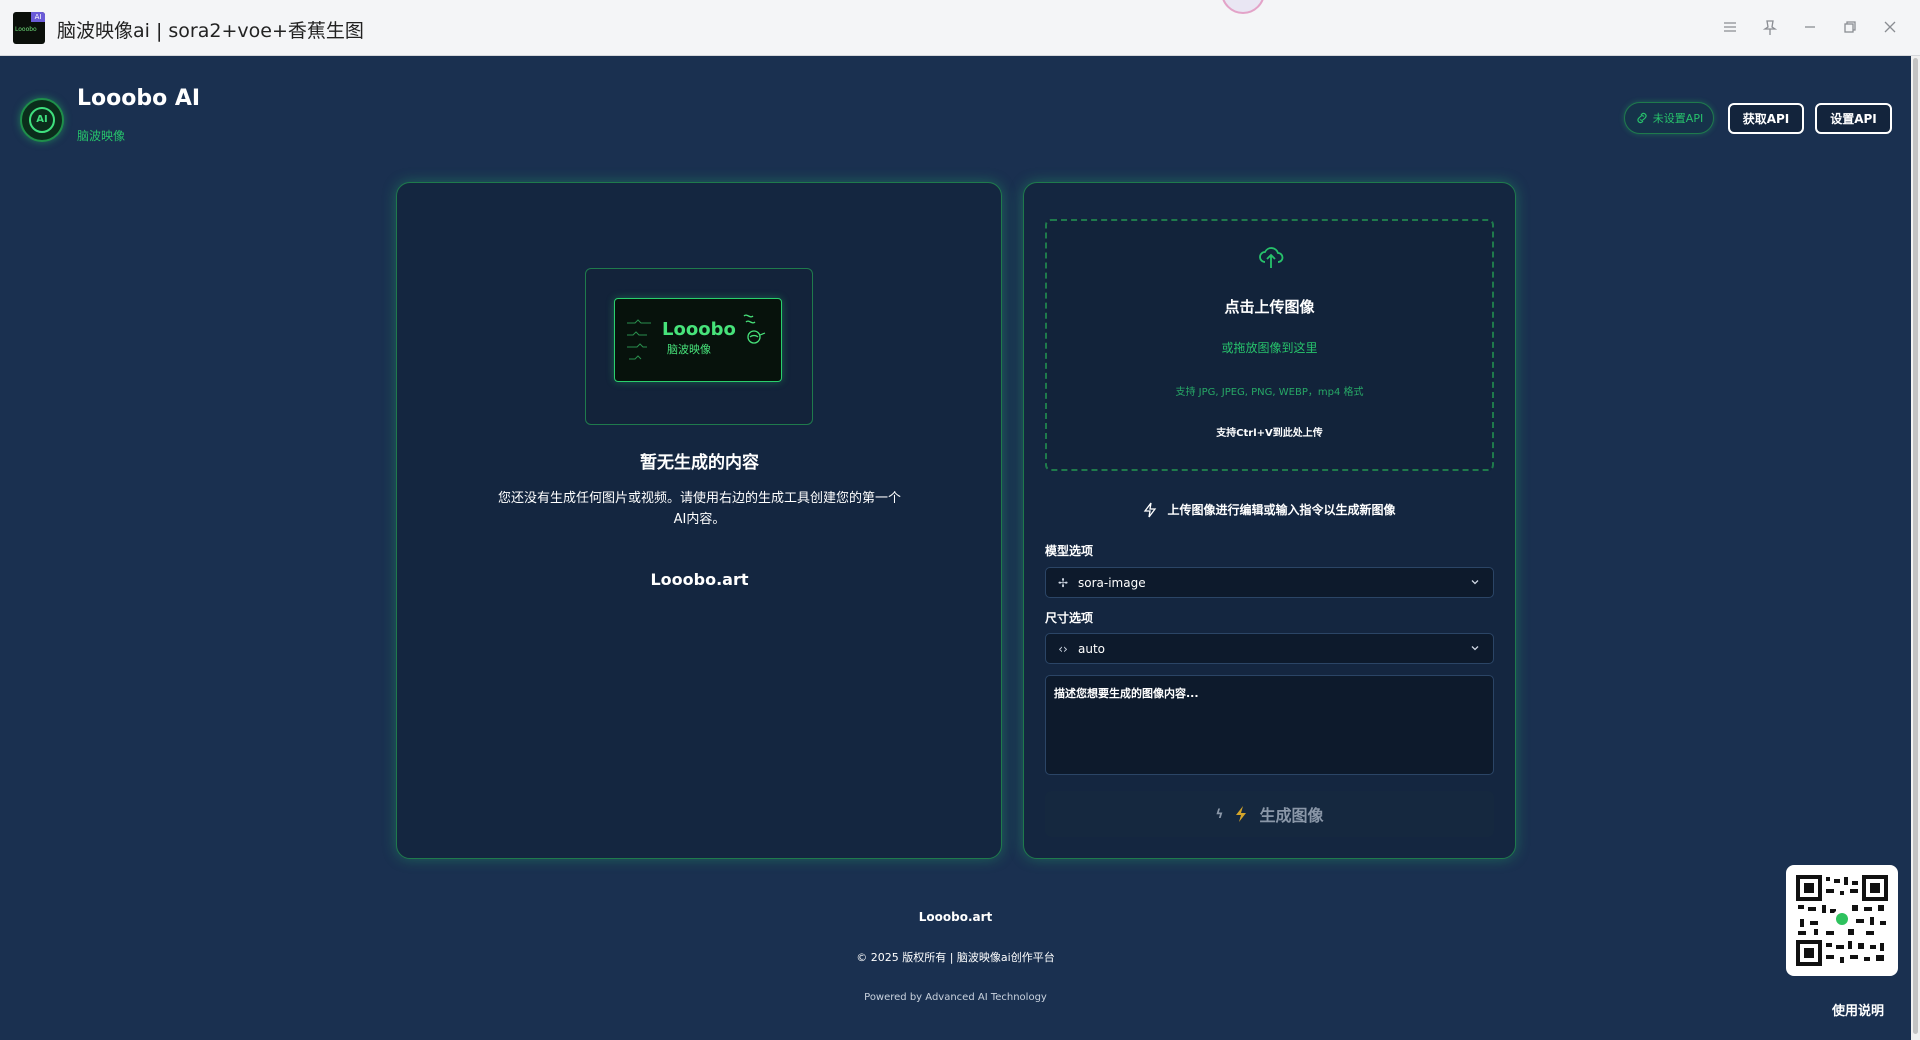  I want to click on footer-site: Looobo.art, so click(955, 917).